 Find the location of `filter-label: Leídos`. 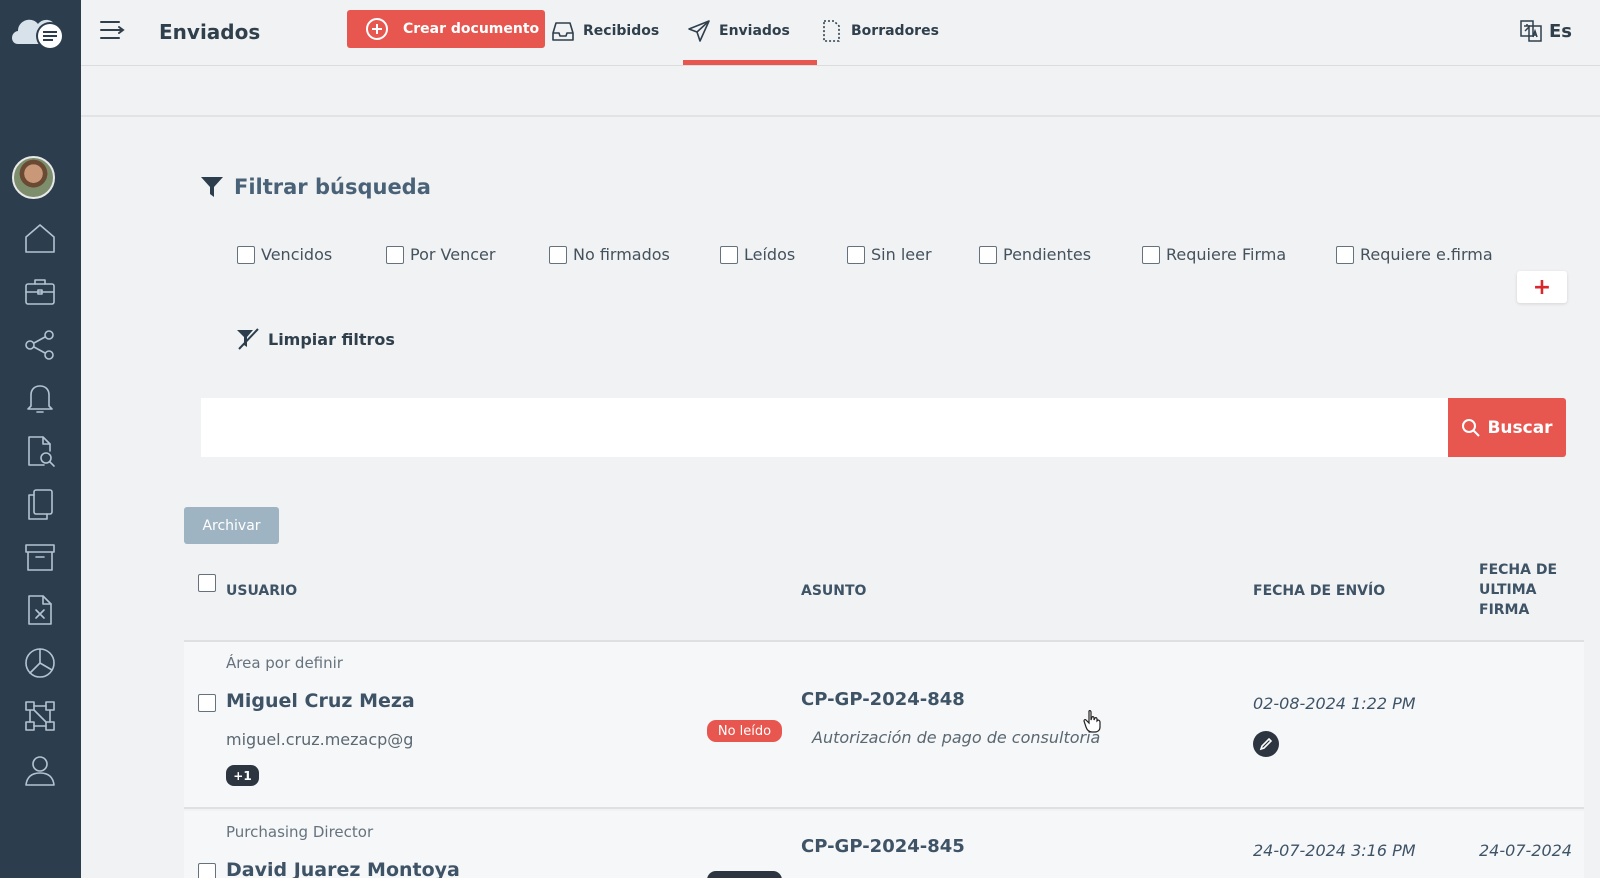

filter-label: Leídos is located at coordinates (770, 254).